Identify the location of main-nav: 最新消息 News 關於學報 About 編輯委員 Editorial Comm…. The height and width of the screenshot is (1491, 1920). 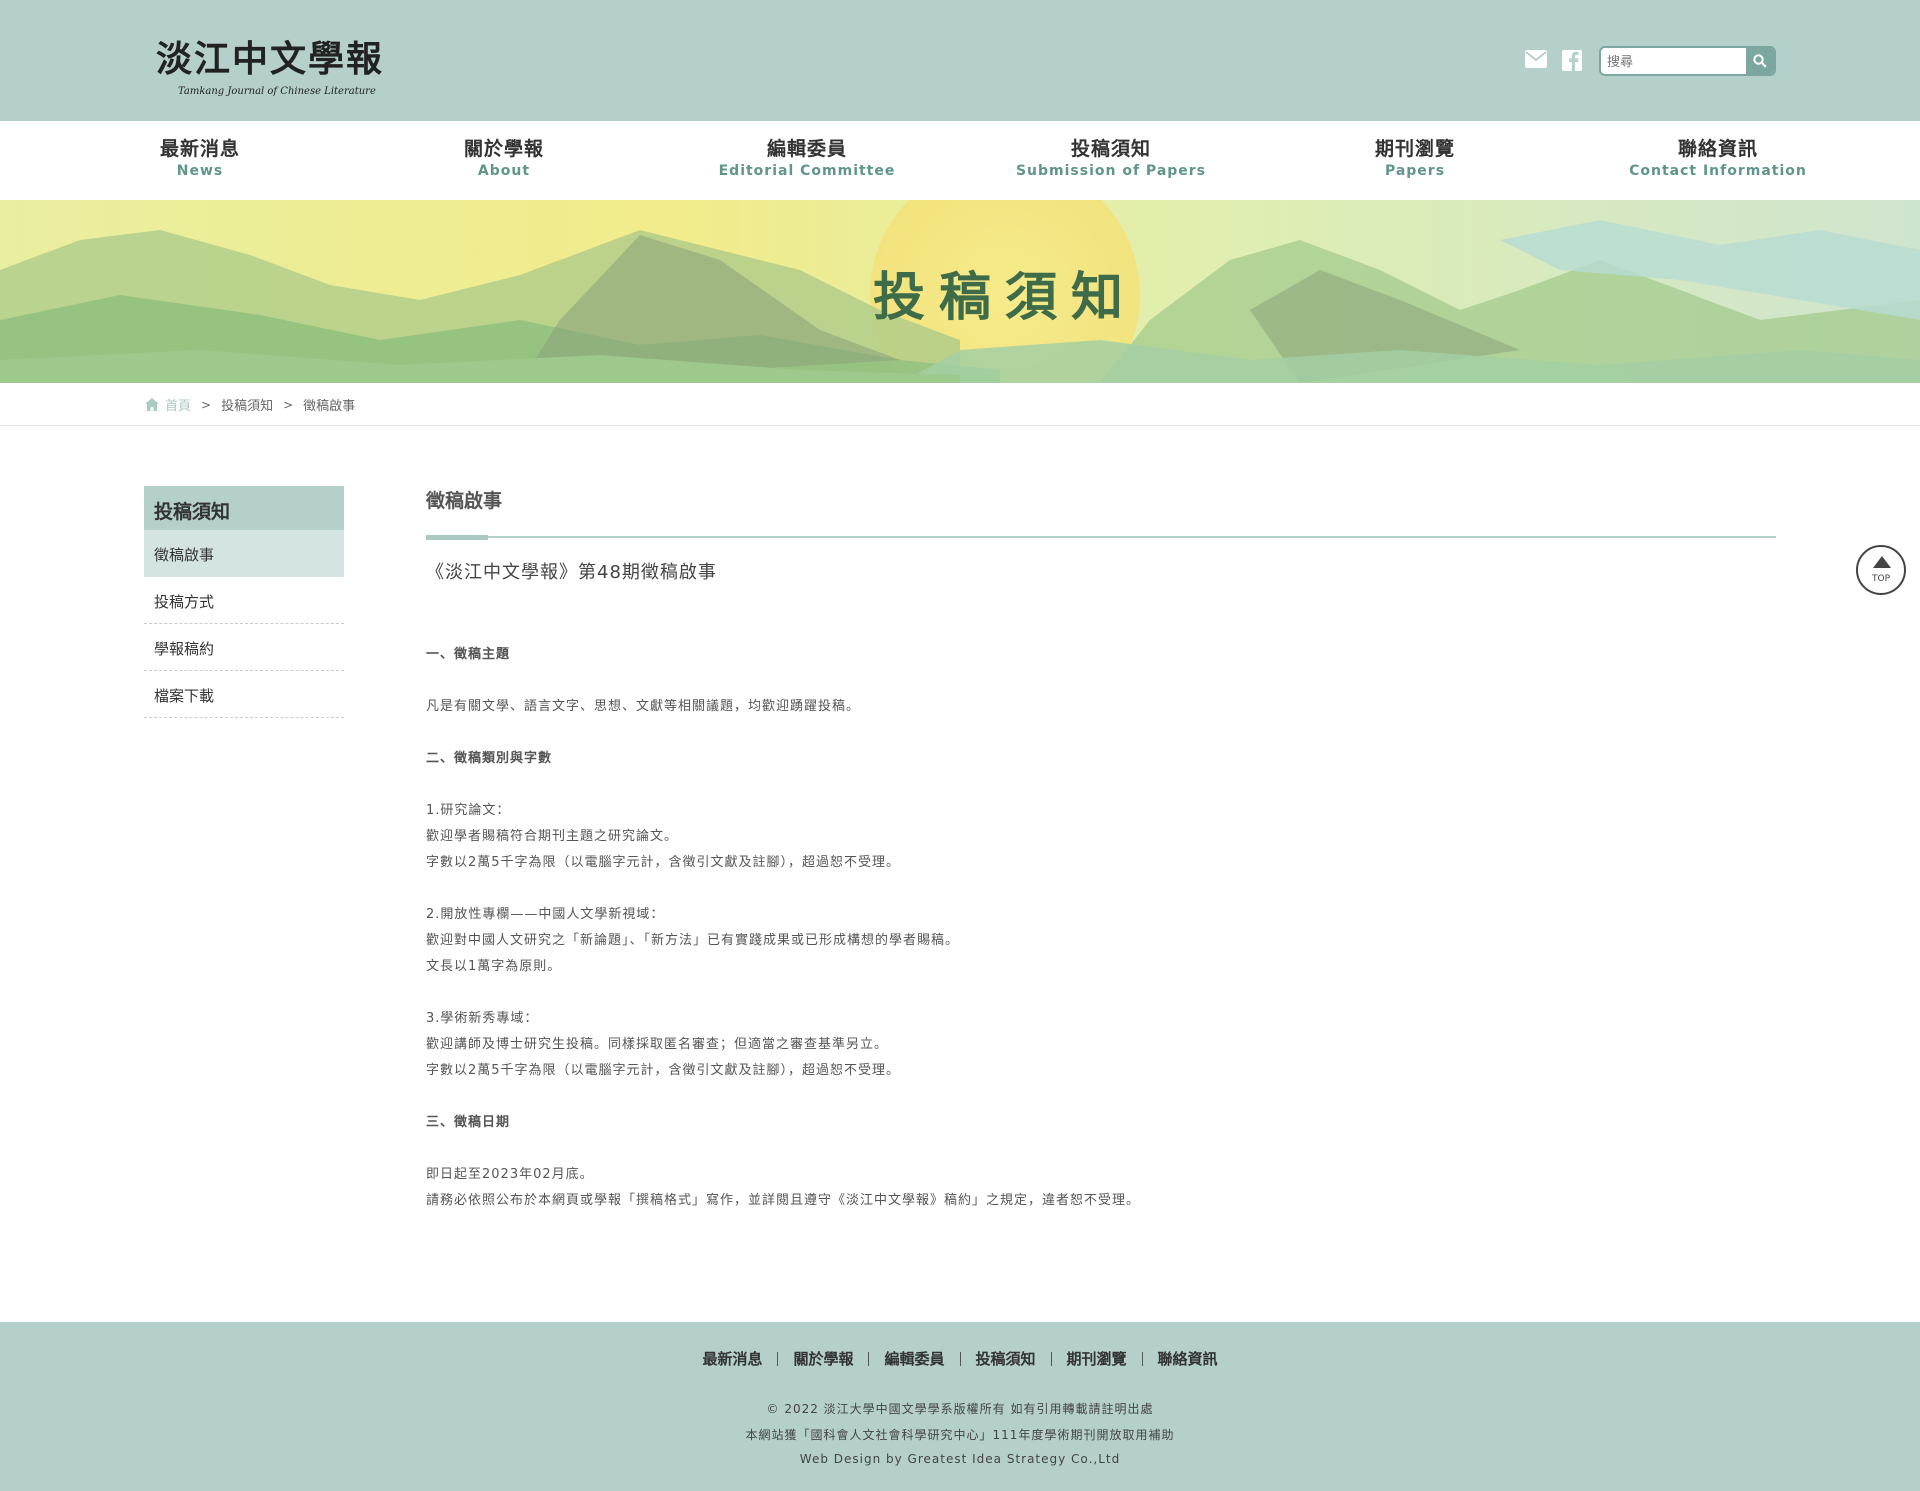
(960, 160).